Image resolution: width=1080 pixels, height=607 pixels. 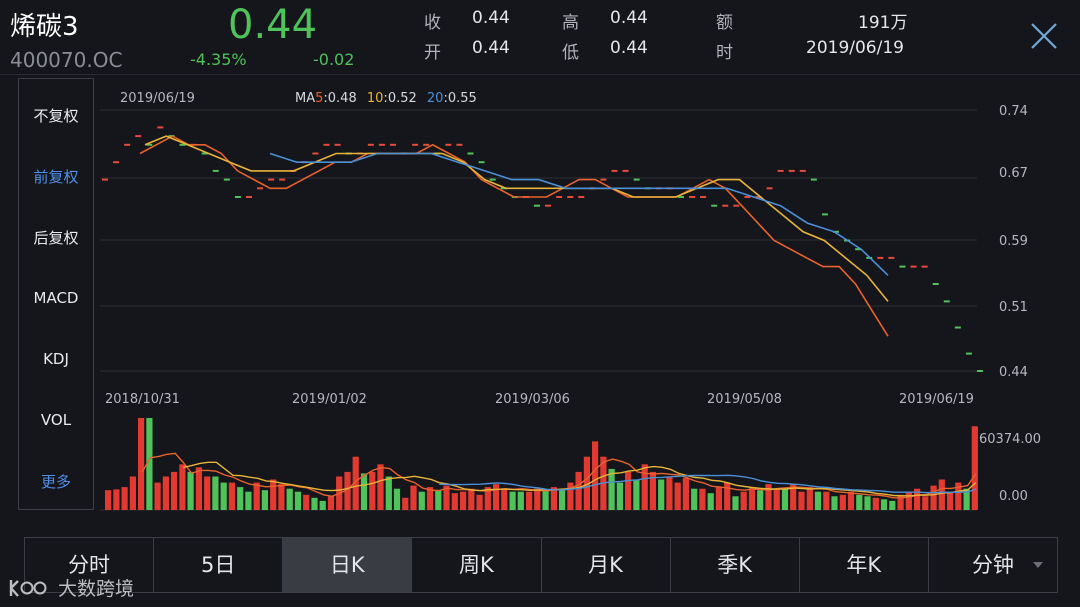 I want to click on side-menu: 不复权 前复权 后复权 MACD KDJ VOL 更多, so click(x=56, y=294).